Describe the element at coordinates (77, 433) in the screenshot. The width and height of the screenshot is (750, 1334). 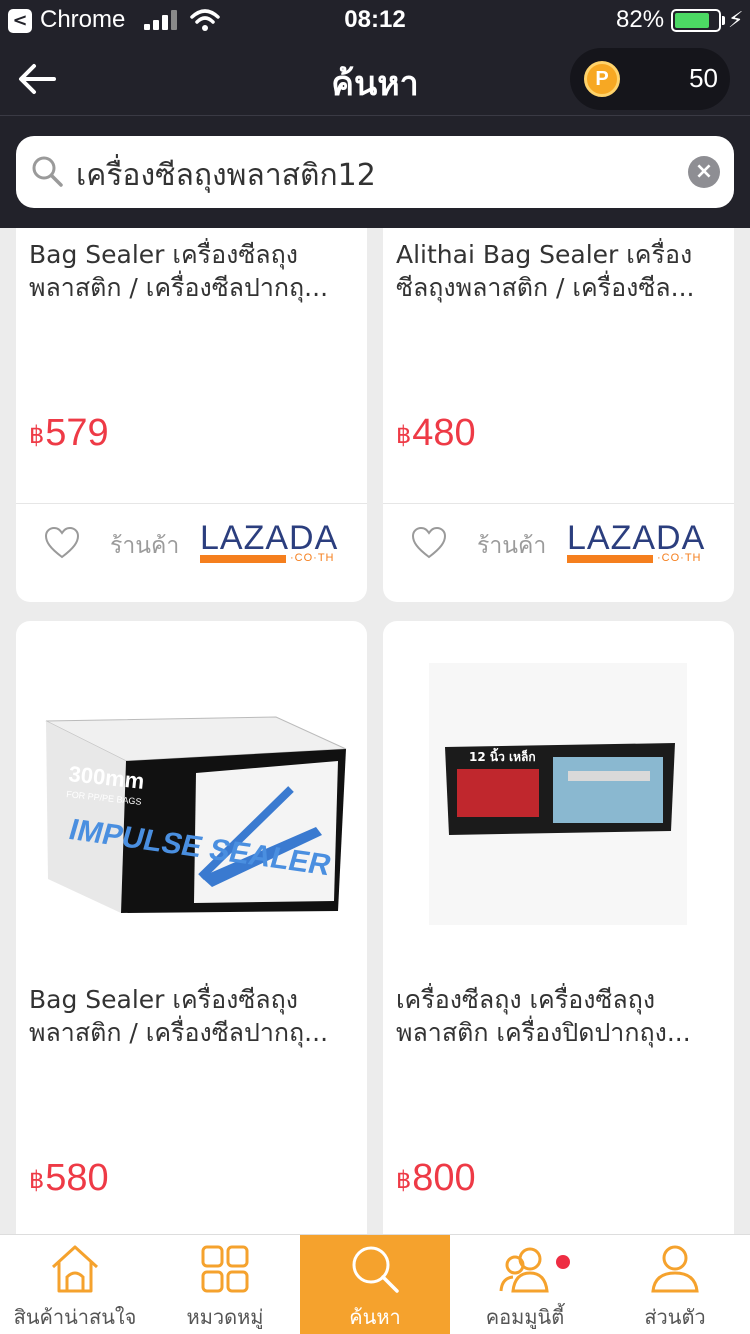
I see `price-value: 579` at that location.